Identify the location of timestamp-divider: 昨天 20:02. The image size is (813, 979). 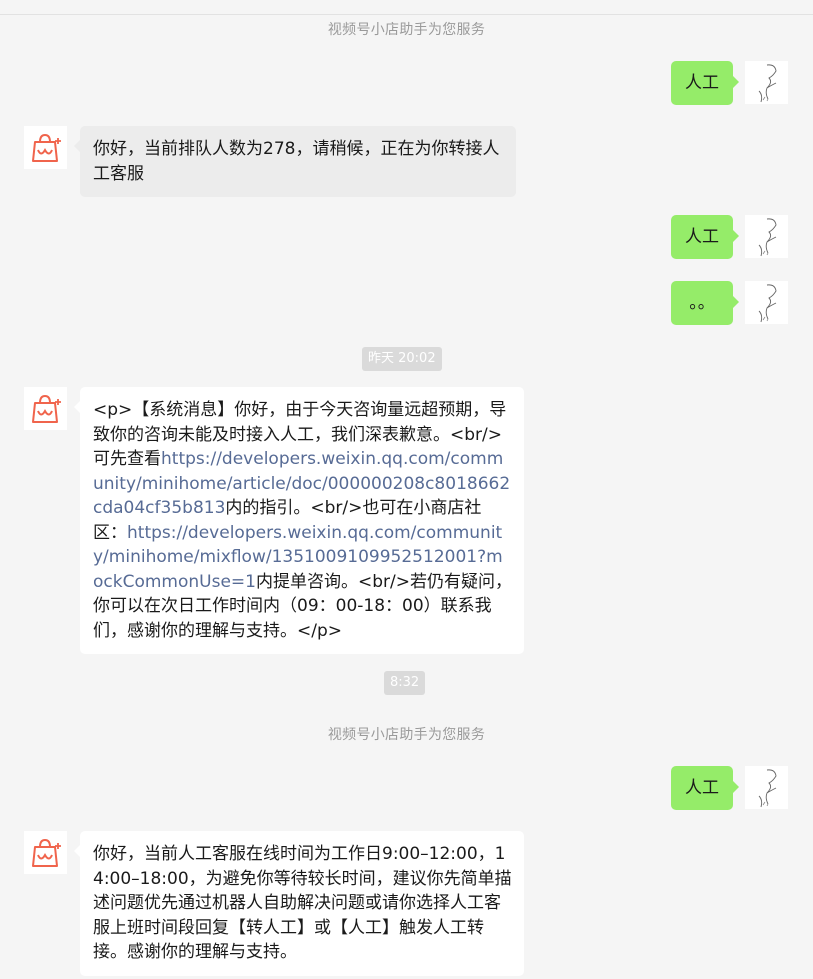
(402, 359).